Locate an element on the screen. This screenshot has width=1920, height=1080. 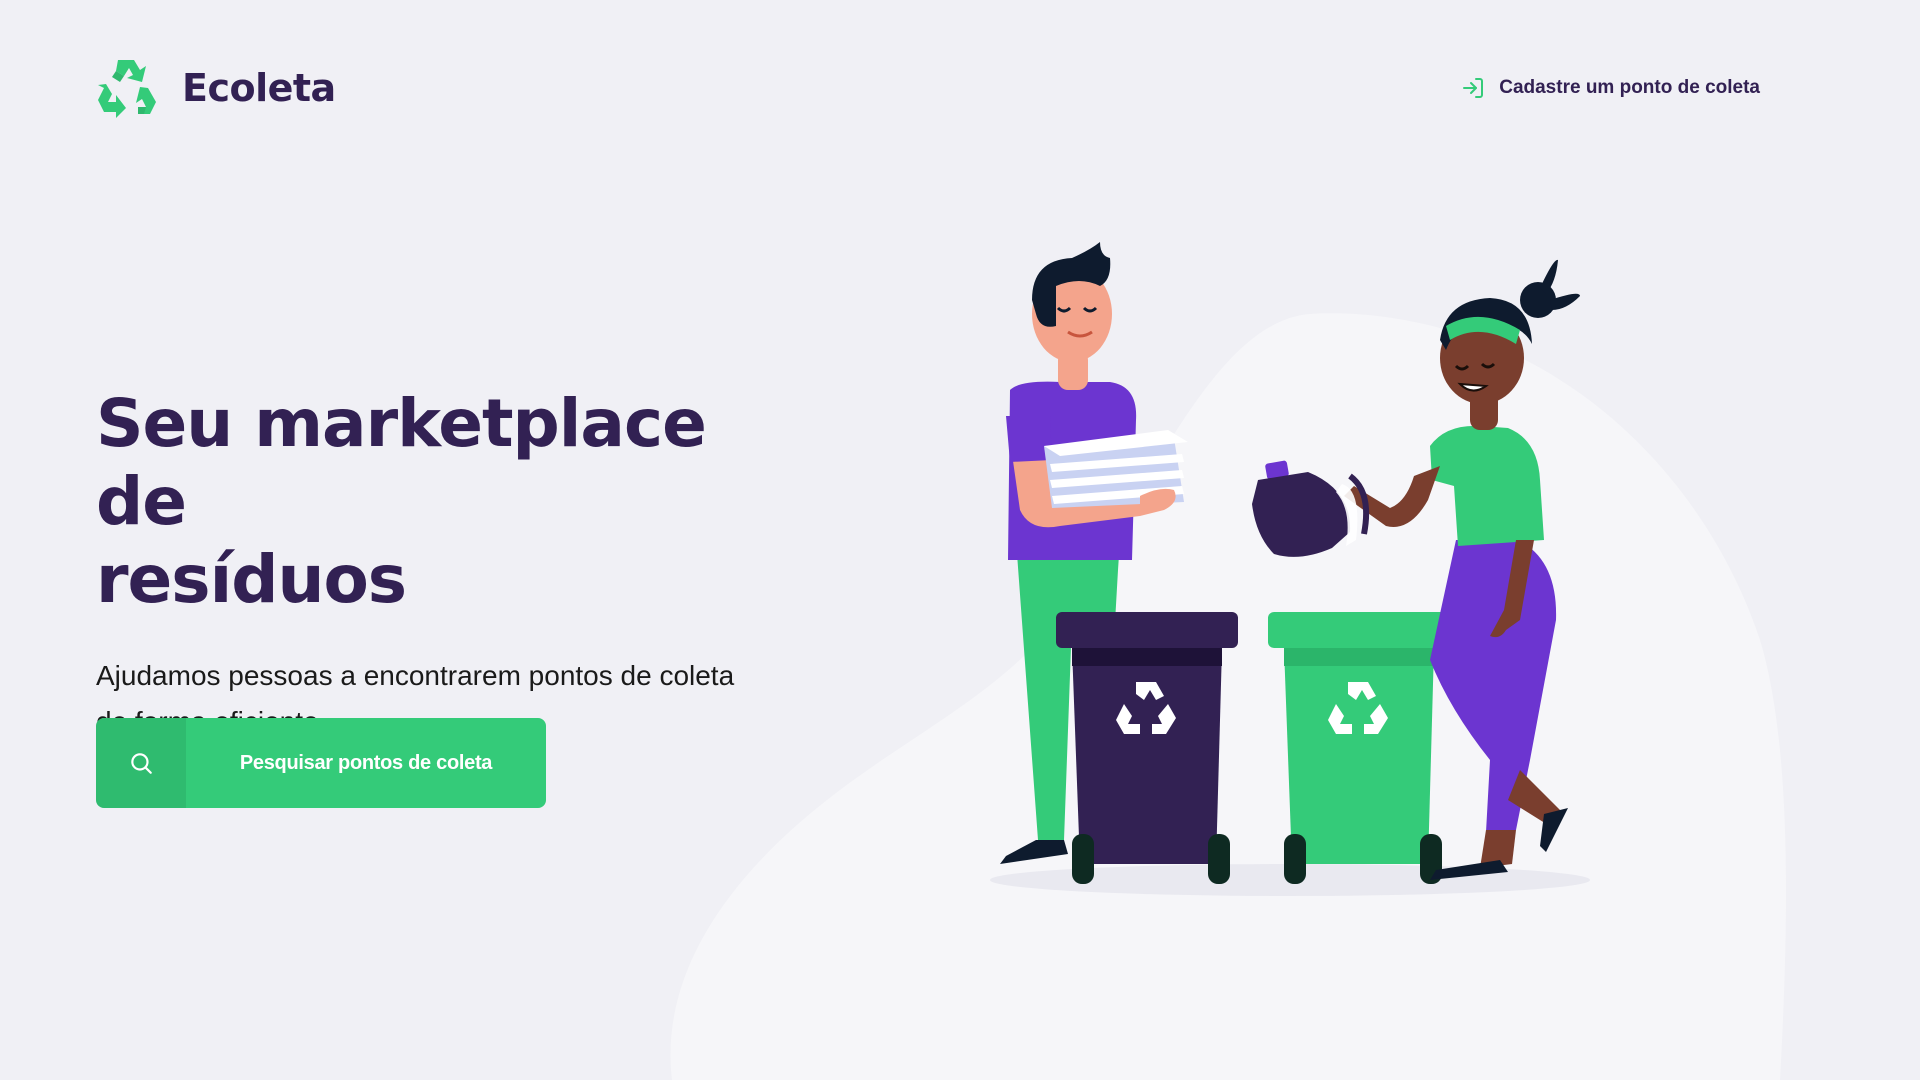
search-icon-box is located at coordinates (141, 763).